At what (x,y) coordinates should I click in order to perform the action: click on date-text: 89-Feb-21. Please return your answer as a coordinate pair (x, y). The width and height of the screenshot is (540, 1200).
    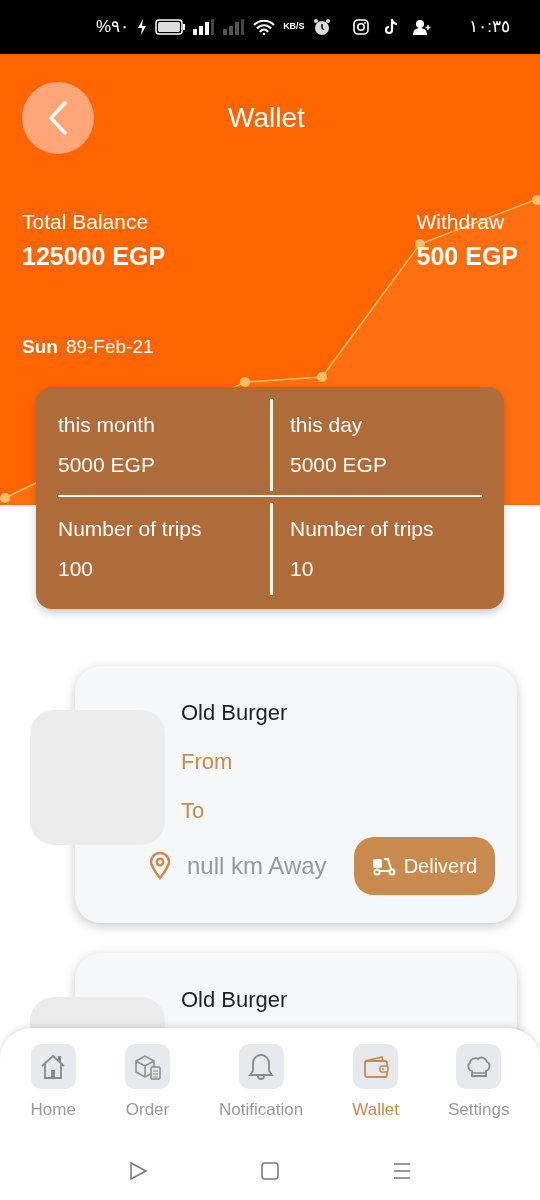
    Looking at the image, I should click on (109, 347).